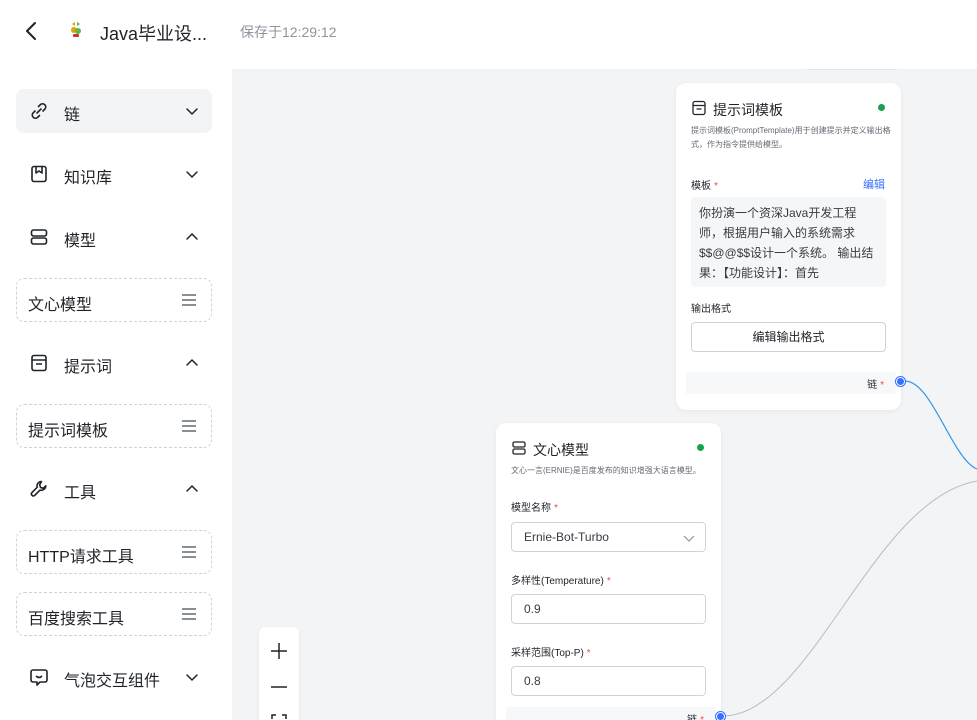 The height and width of the screenshot is (720, 977). Describe the element at coordinates (561, 581) in the screenshot. I see `temperature-label: 多样性(Temperature) *` at that location.